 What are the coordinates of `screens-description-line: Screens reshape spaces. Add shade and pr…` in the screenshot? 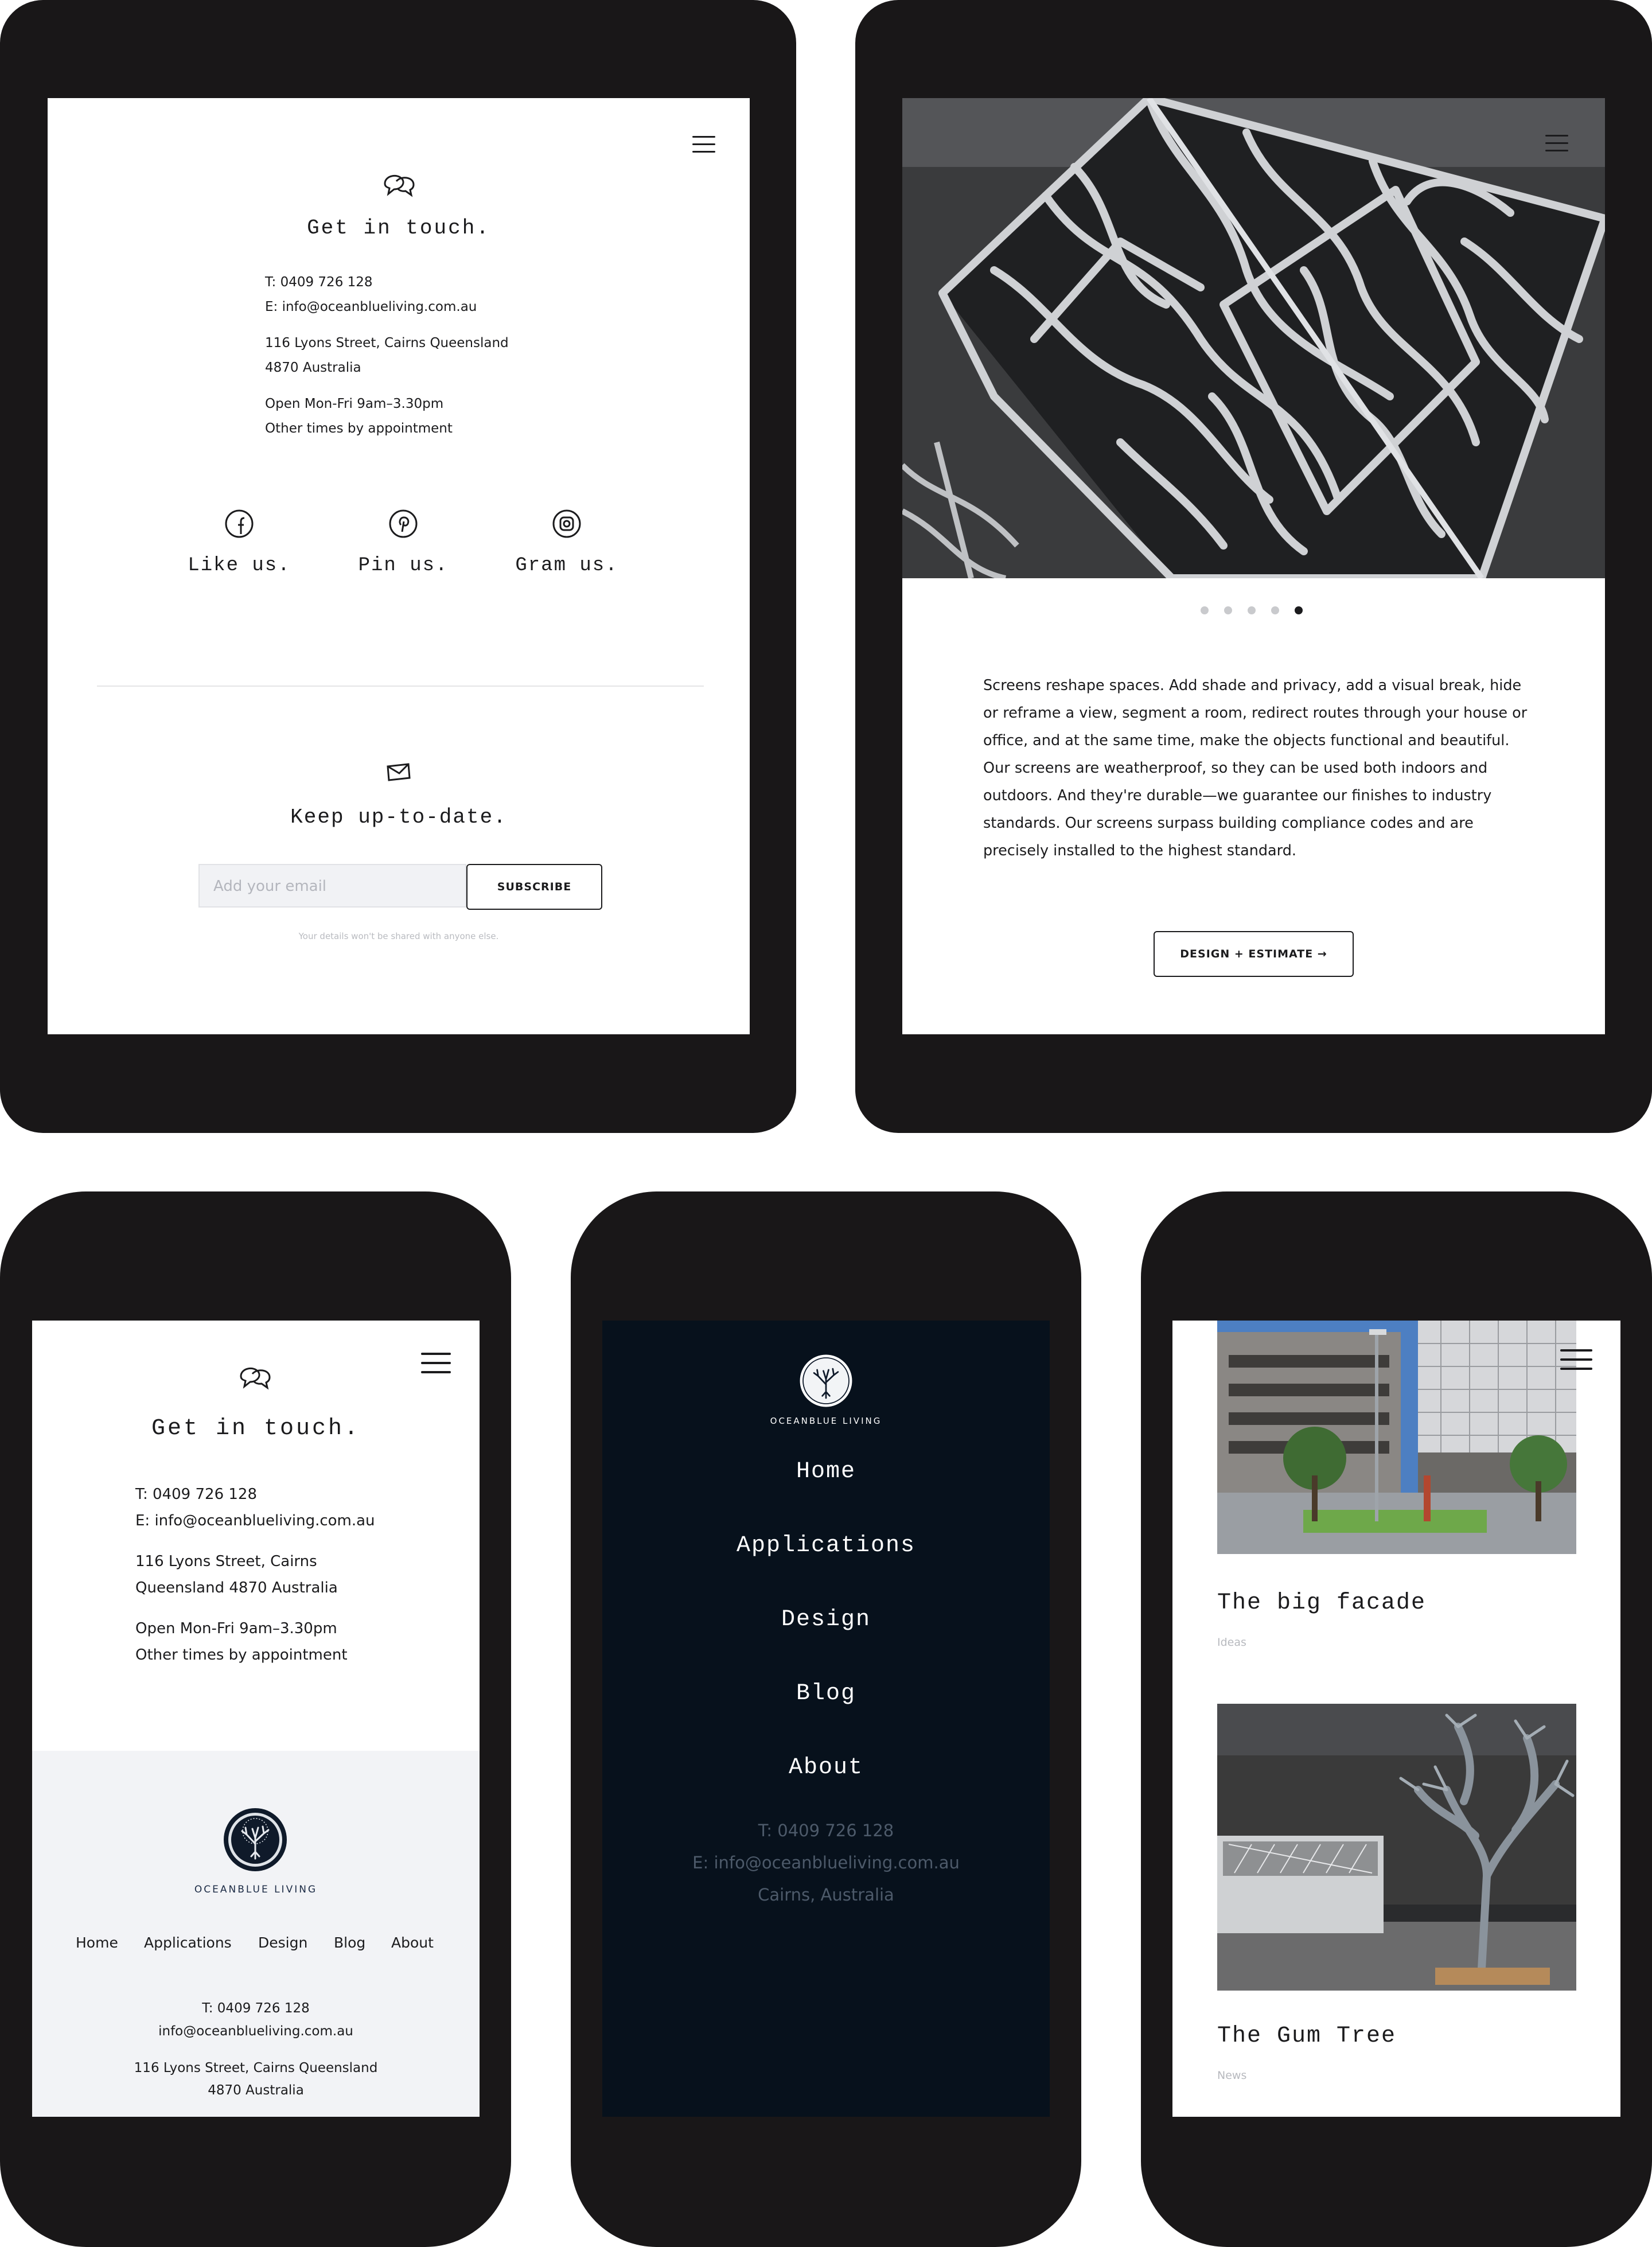 It's located at (1252, 685).